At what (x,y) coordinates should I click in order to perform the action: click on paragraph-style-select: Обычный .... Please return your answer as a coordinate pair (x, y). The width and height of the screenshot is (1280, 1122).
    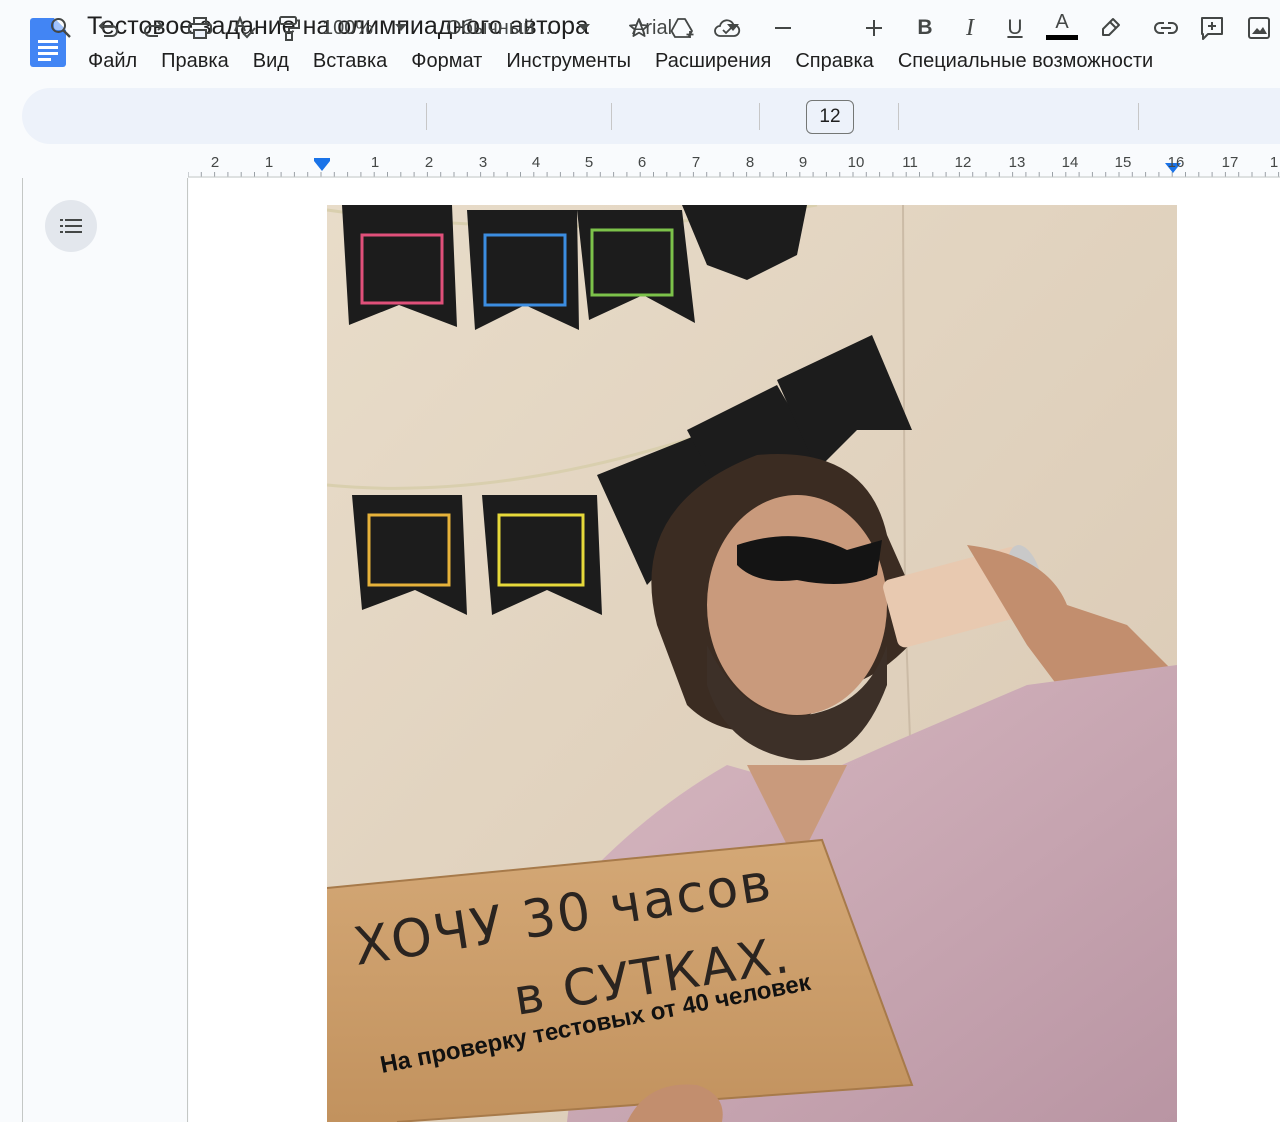
    Looking at the image, I should click on (506, 28).